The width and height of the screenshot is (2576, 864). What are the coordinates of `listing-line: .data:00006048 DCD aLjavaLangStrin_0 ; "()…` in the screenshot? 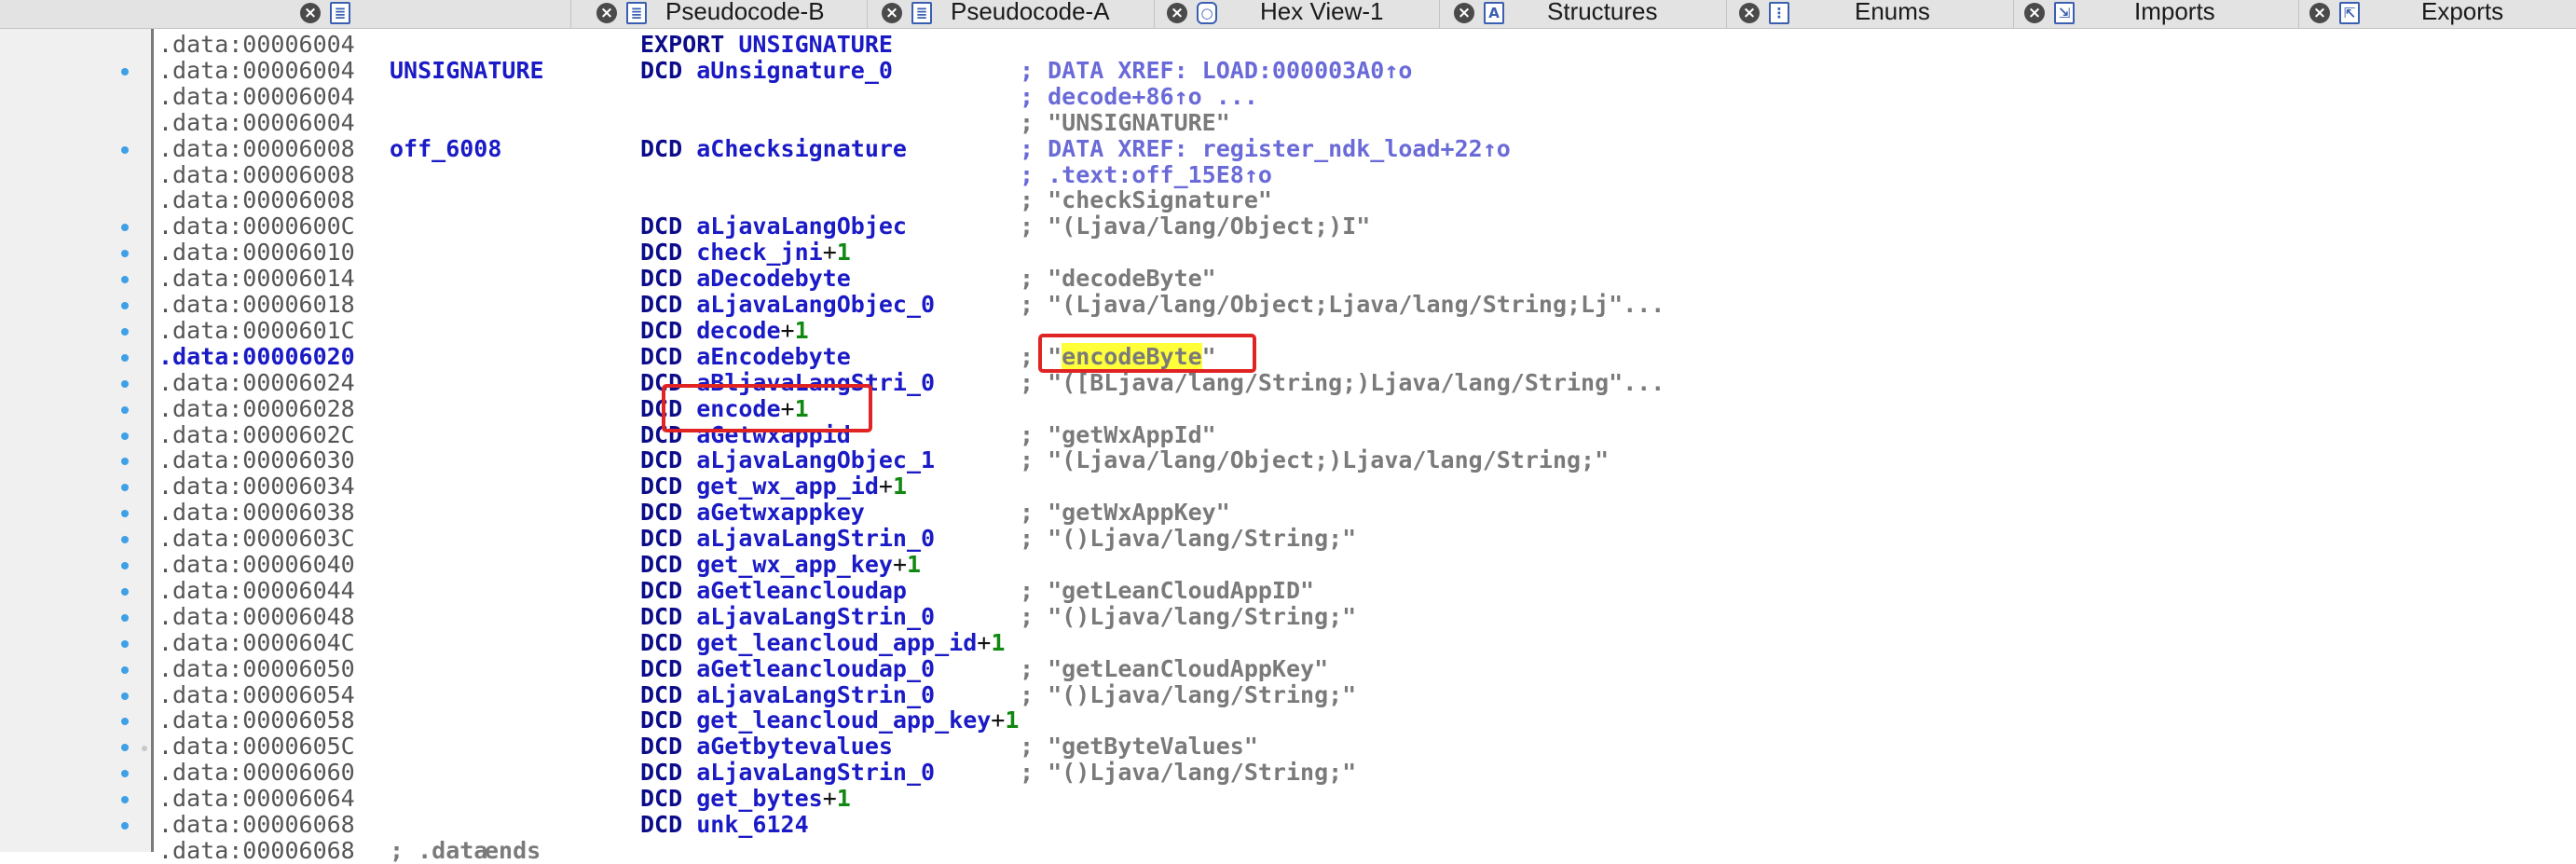 It's located at (1288, 616).